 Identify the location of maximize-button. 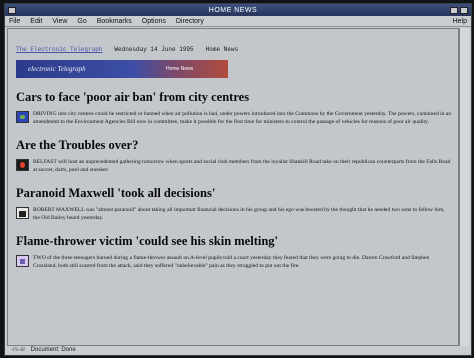
(463, 10).